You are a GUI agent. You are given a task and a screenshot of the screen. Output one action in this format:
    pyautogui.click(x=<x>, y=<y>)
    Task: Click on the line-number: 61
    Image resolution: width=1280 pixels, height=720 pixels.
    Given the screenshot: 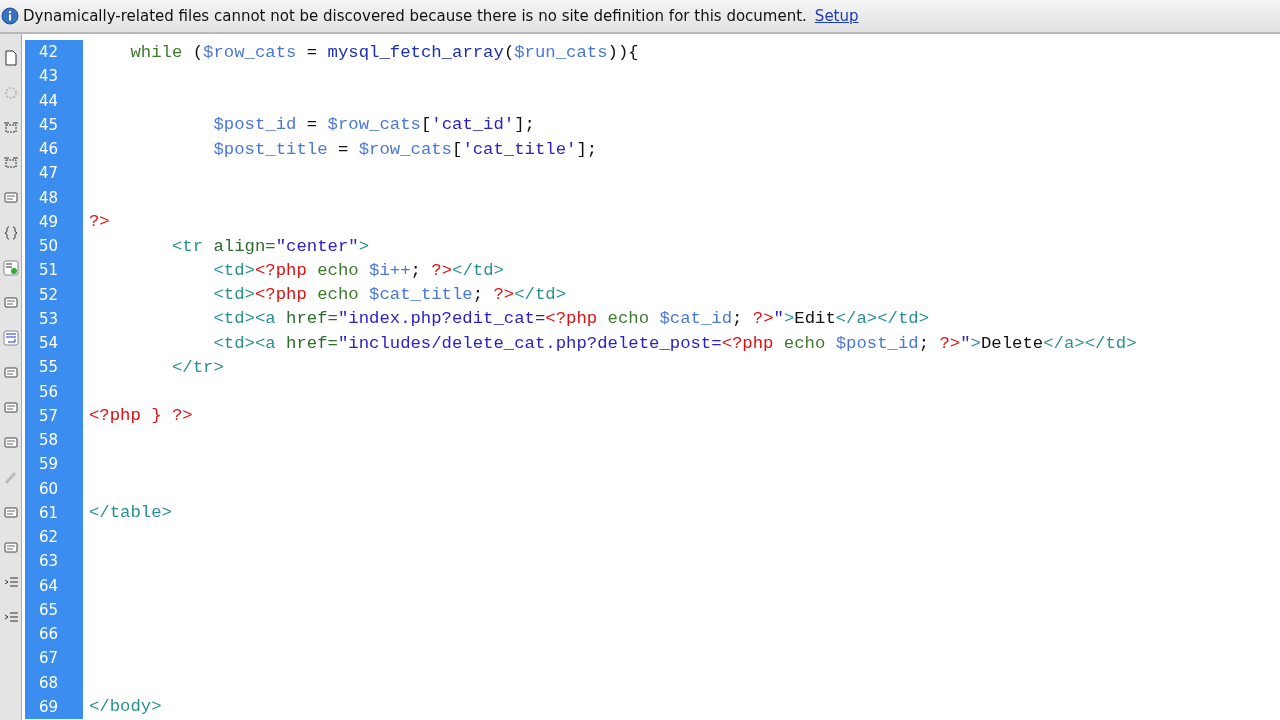 What is the action you would take?
    pyautogui.click(x=49, y=512)
    